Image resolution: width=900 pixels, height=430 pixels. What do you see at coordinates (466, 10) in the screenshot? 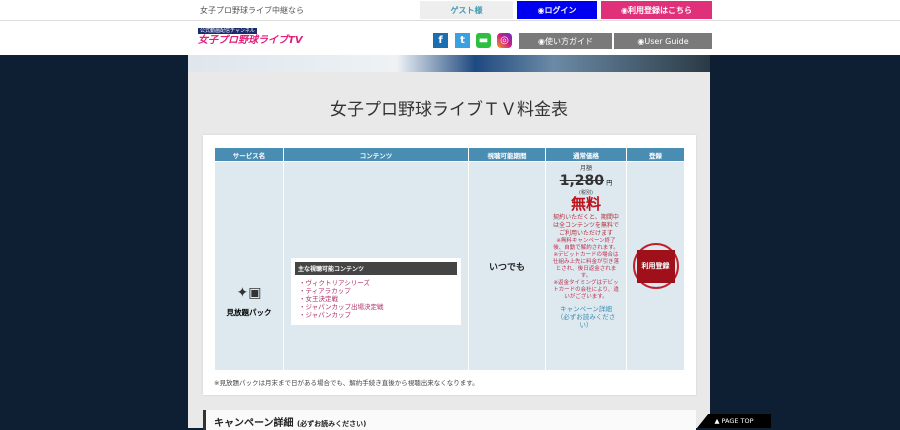
I see `guest-label: ゲスト様` at bounding box center [466, 10].